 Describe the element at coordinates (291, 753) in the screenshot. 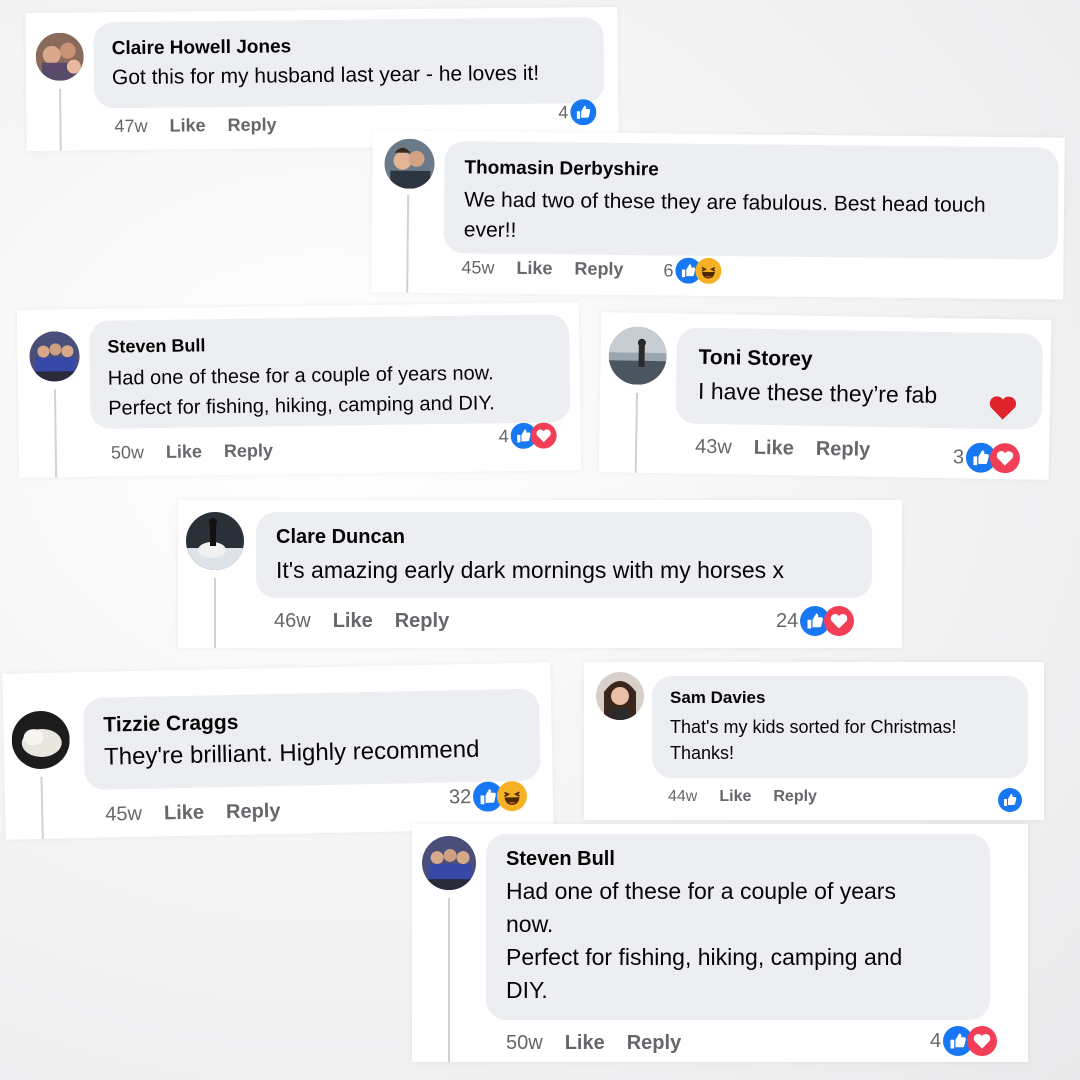

I see `comment-text: They're brilliant. Highly recommend` at that location.